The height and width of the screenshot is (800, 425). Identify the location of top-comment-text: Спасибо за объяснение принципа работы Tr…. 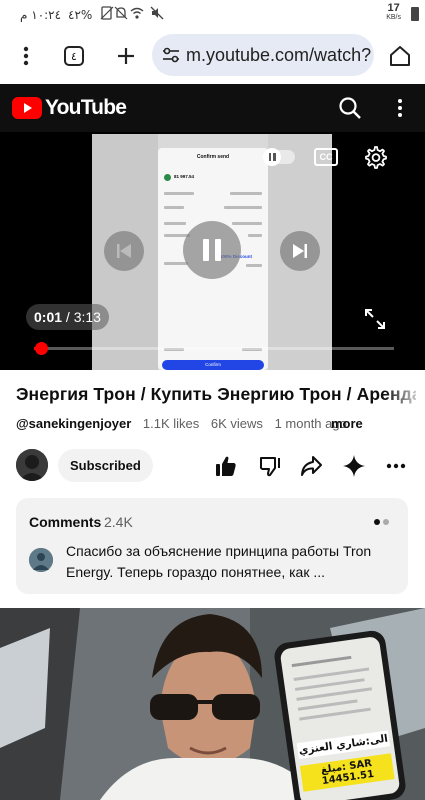
(219, 561).